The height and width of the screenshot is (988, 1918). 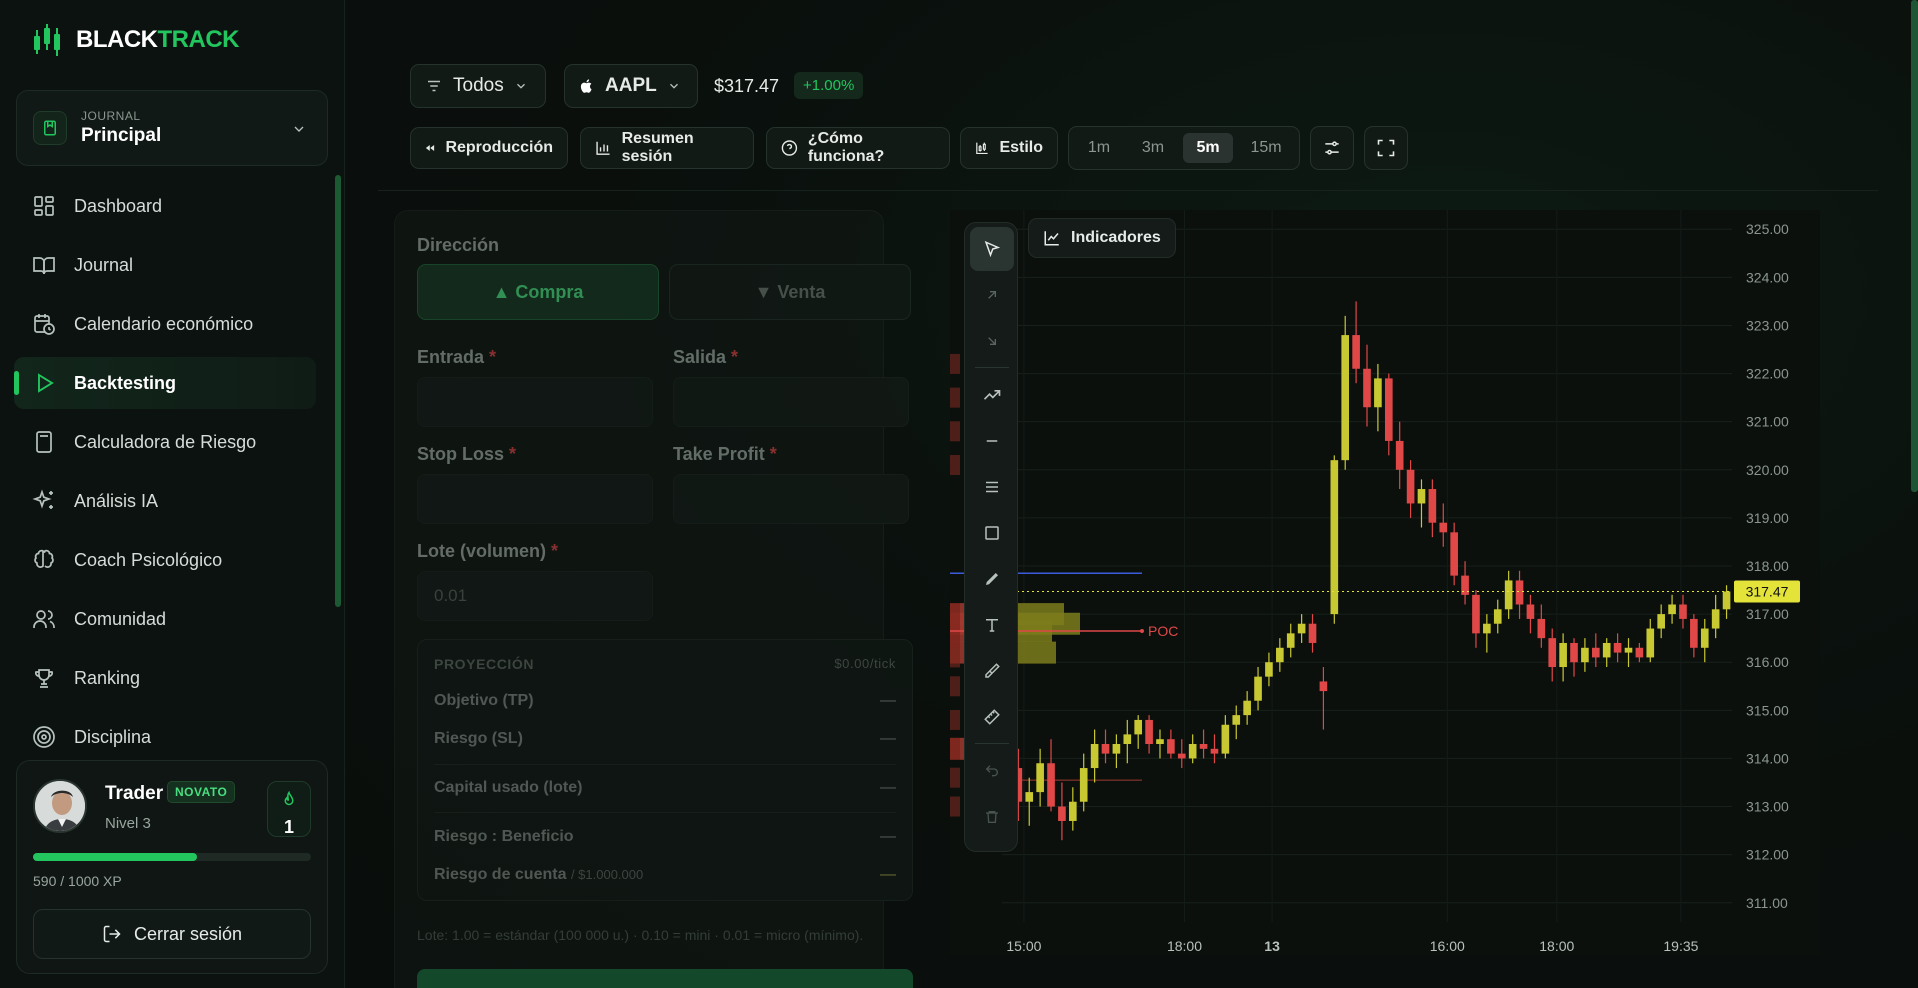 What do you see at coordinates (1767, 662) in the screenshot?
I see `y-tick-label: 316.00` at bounding box center [1767, 662].